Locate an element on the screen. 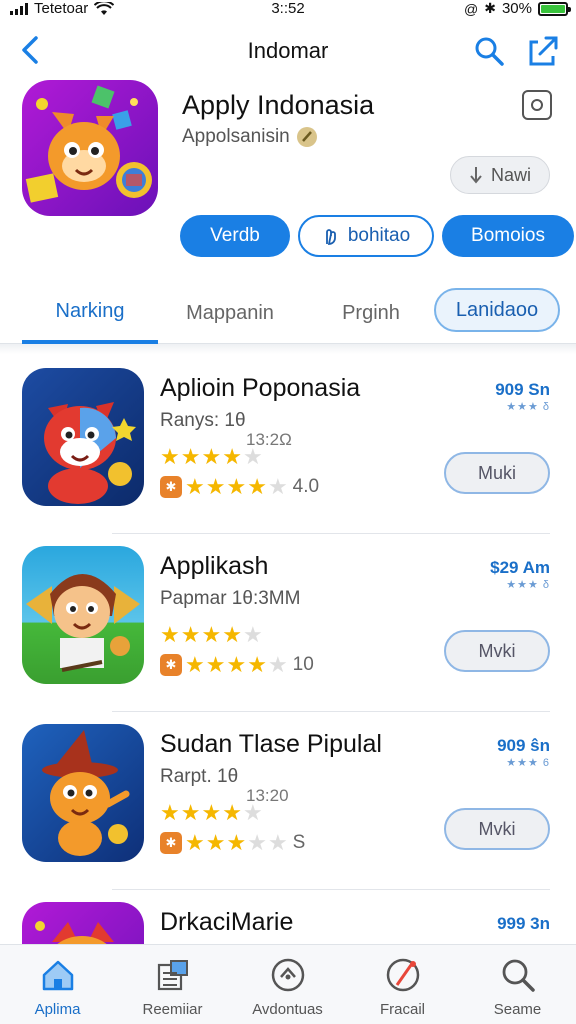  nav-bar: Indomar is located at coordinates (288, 51).